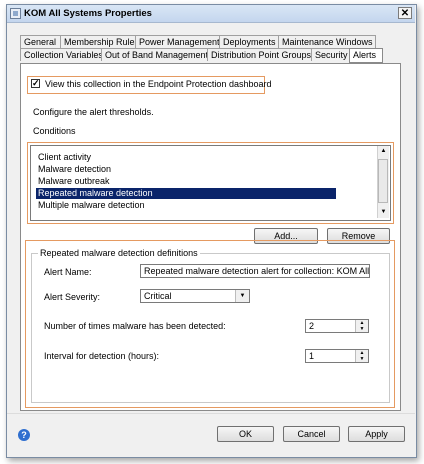 Image resolution: width=424 pixels, height=464 pixels. I want to click on ep-dashboard-checkbox: ✓, so click(35, 83).